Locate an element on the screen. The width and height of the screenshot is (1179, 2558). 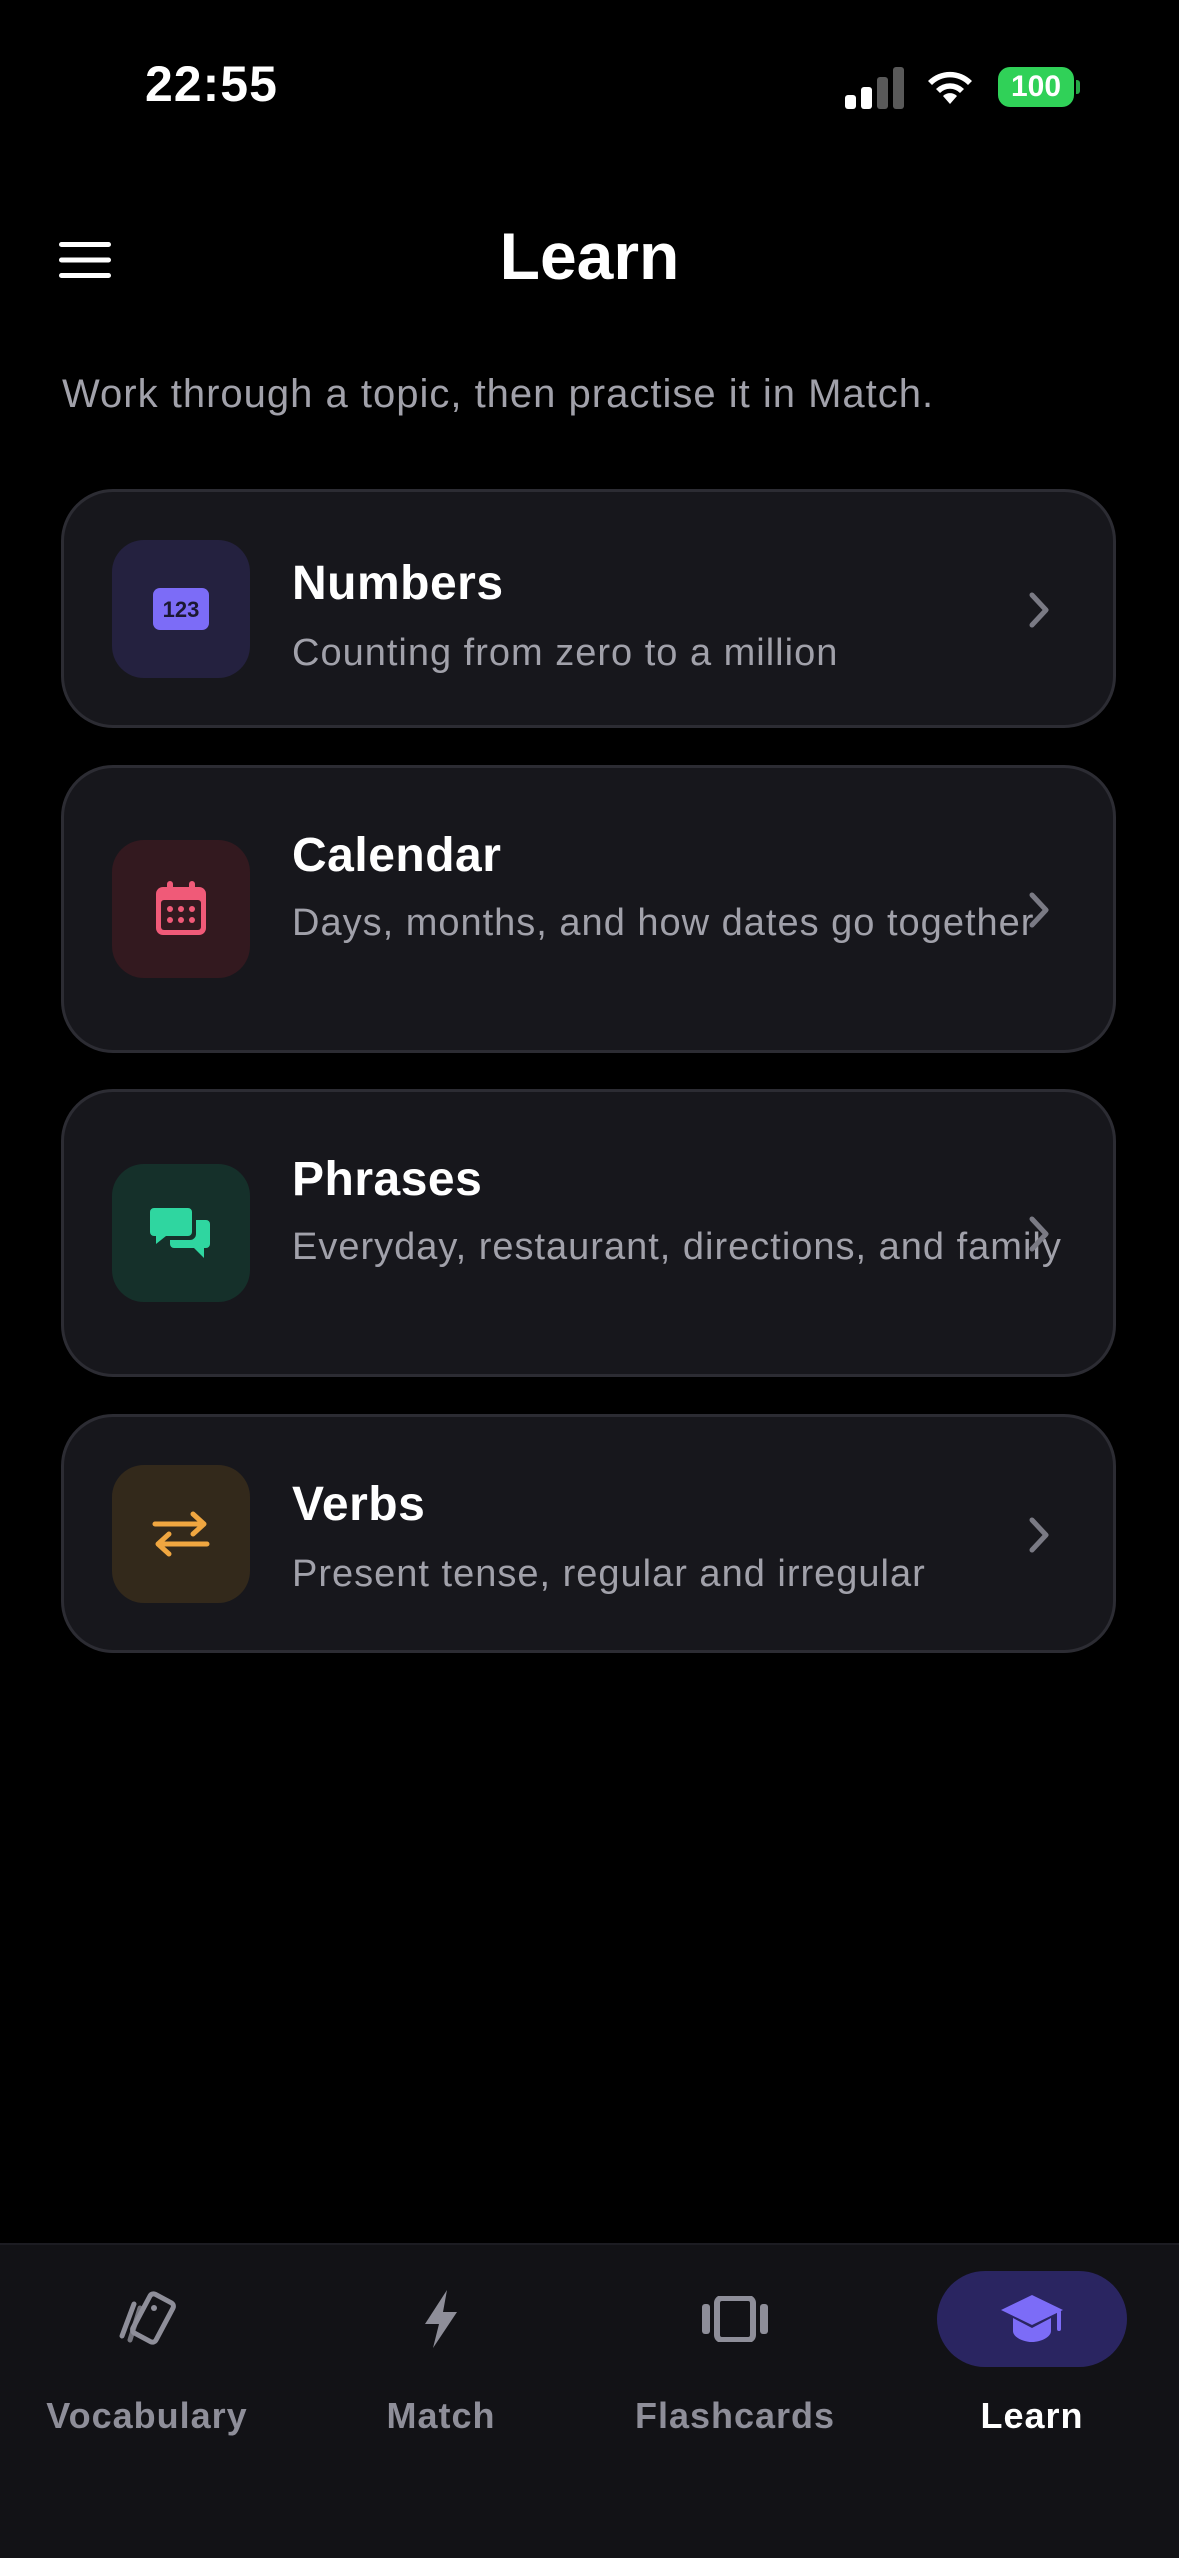
topic-title: Calendar is located at coordinates (397, 855).